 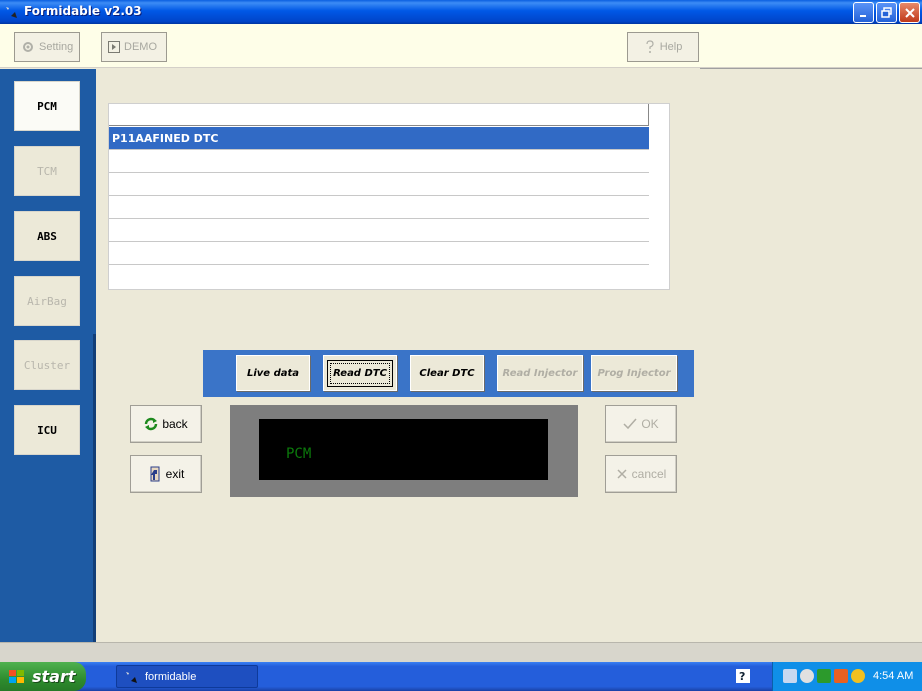 I want to click on system-tray: 4:54 AM, so click(x=847, y=676).